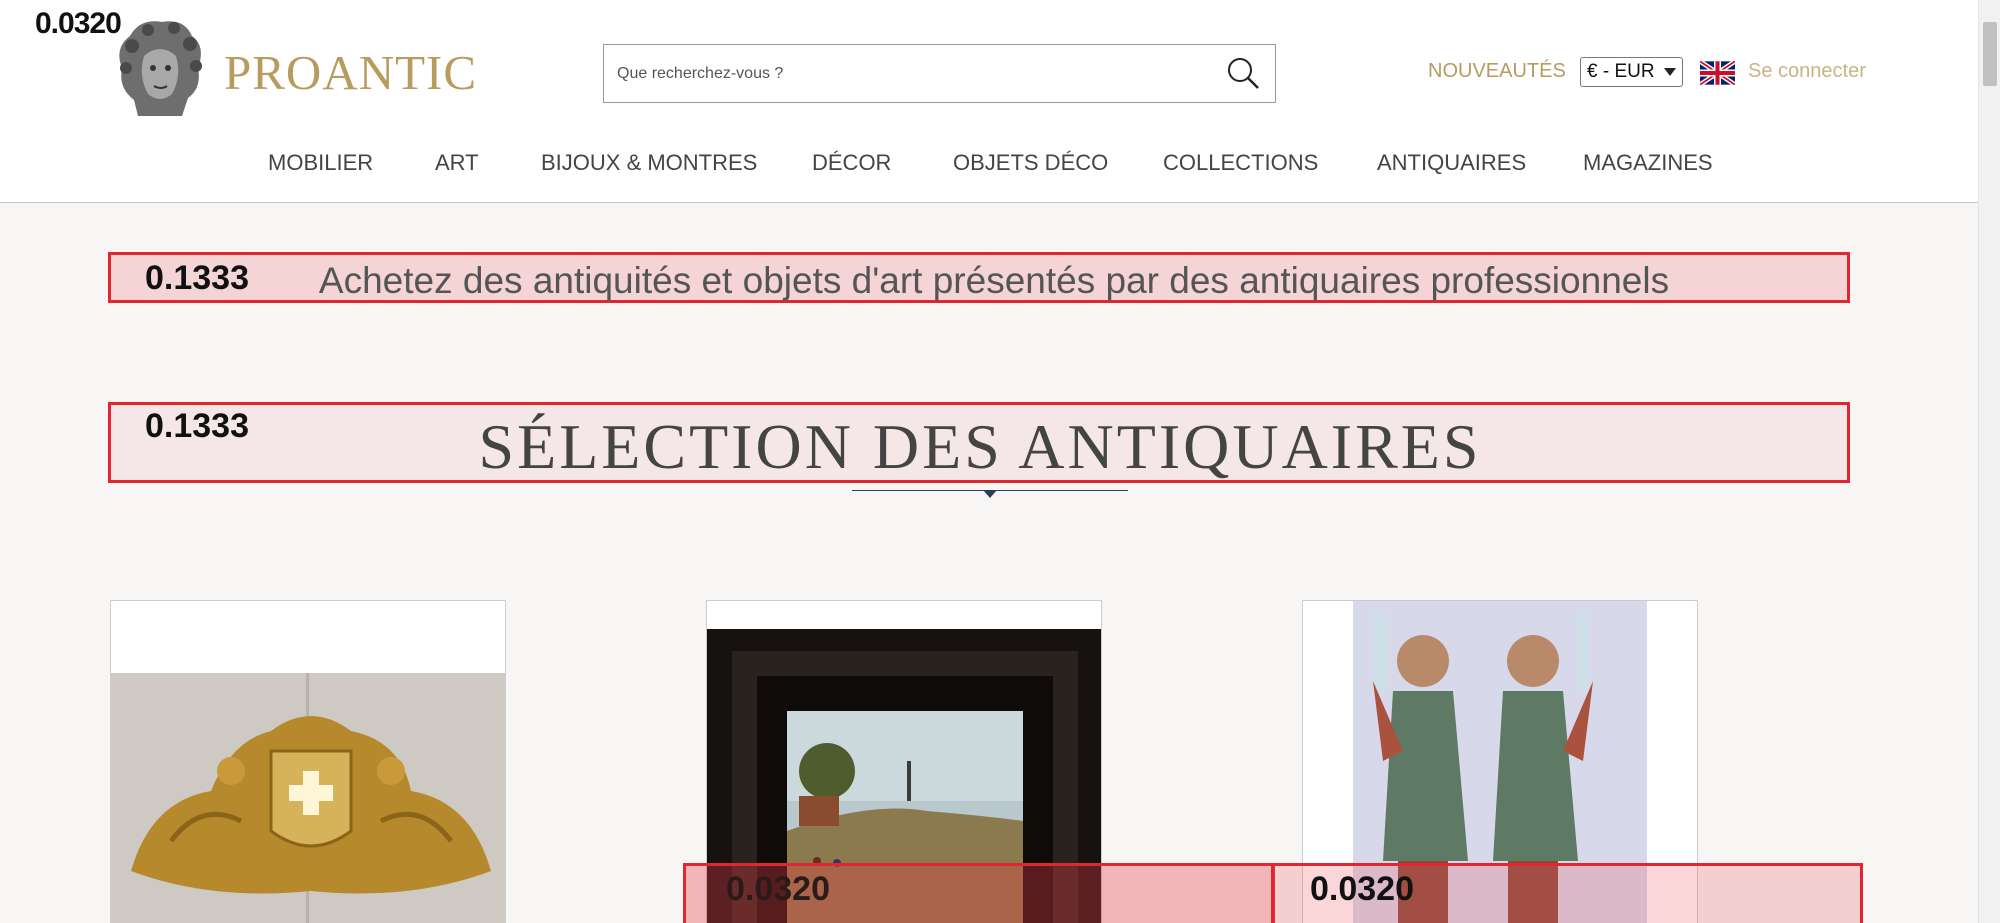 The image size is (2000, 923). What do you see at coordinates (1240, 163) in the screenshot?
I see `nav-item-collections: COLLECTIONS` at bounding box center [1240, 163].